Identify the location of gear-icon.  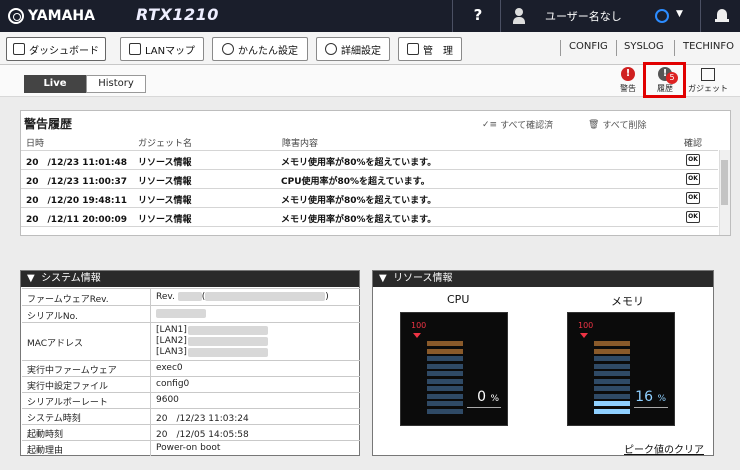
(331, 49).